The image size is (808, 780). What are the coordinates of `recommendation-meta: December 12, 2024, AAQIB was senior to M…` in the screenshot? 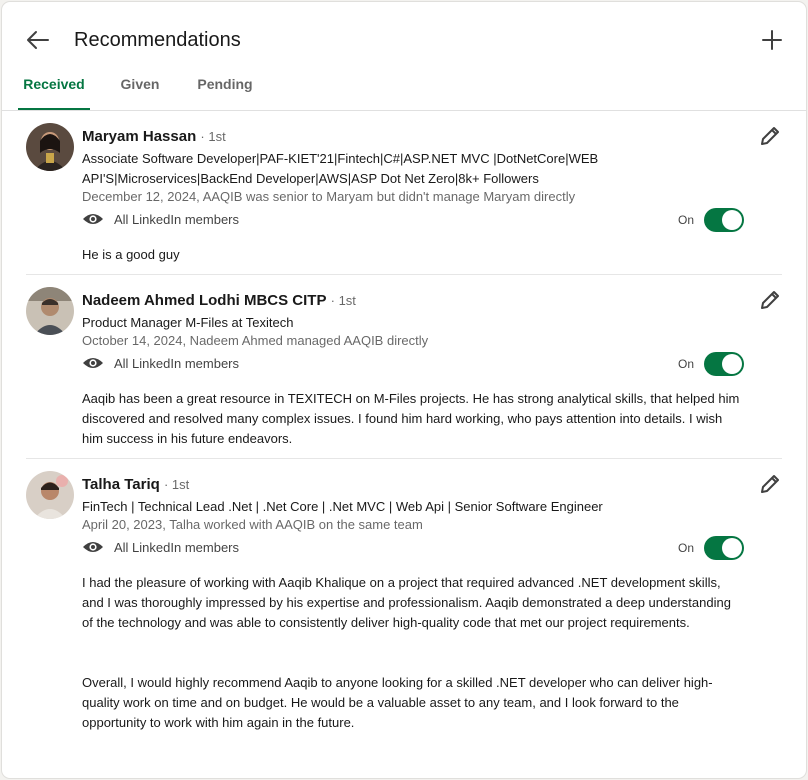 It's located at (329, 196).